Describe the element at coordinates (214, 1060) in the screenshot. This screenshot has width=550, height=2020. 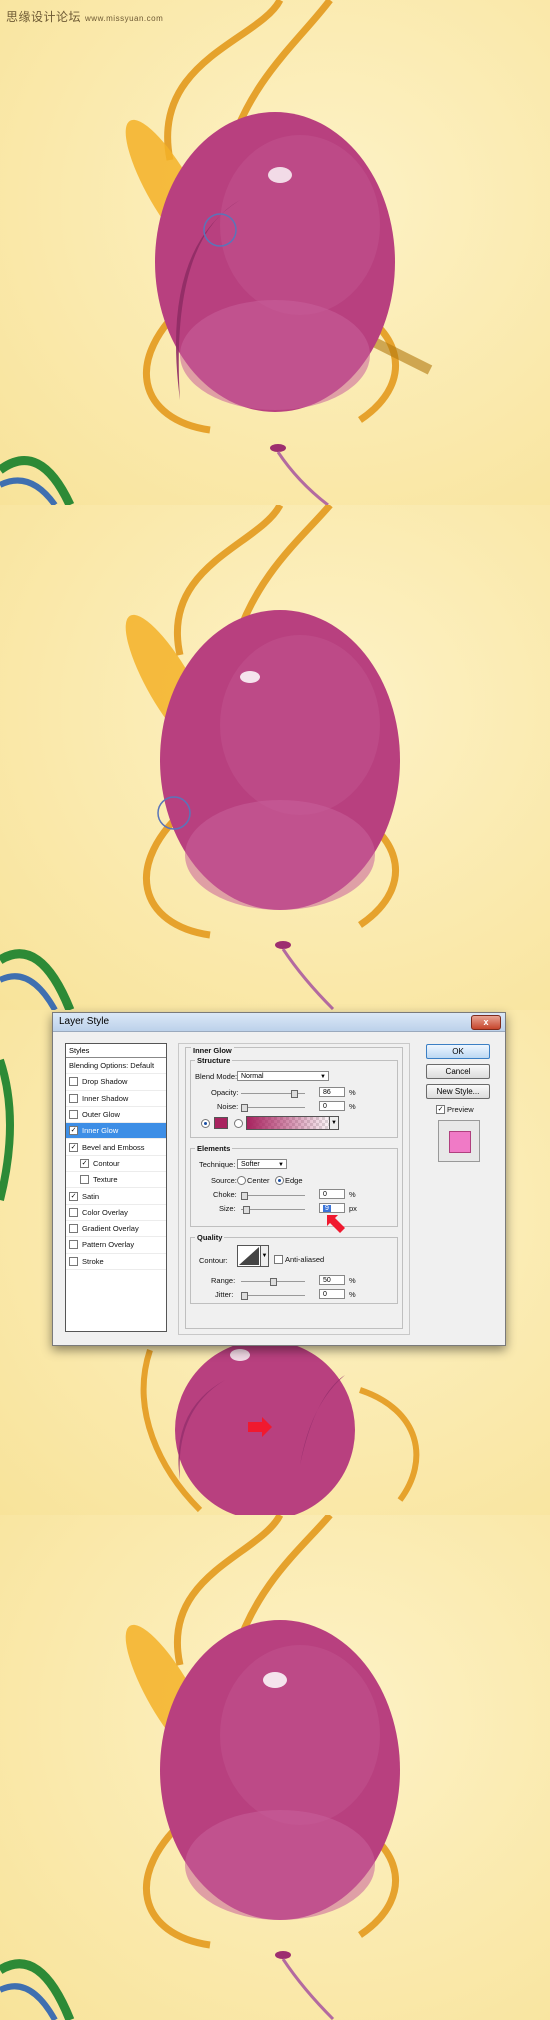
I see `structure-title: Structure` at that location.